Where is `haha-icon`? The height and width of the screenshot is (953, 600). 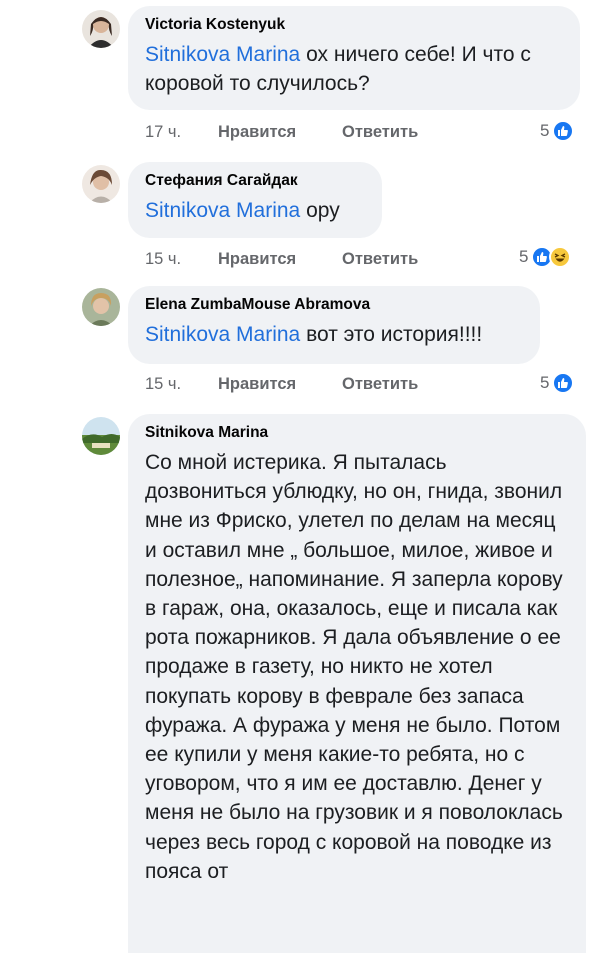
haha-icon is located at coordinates (560, 257).